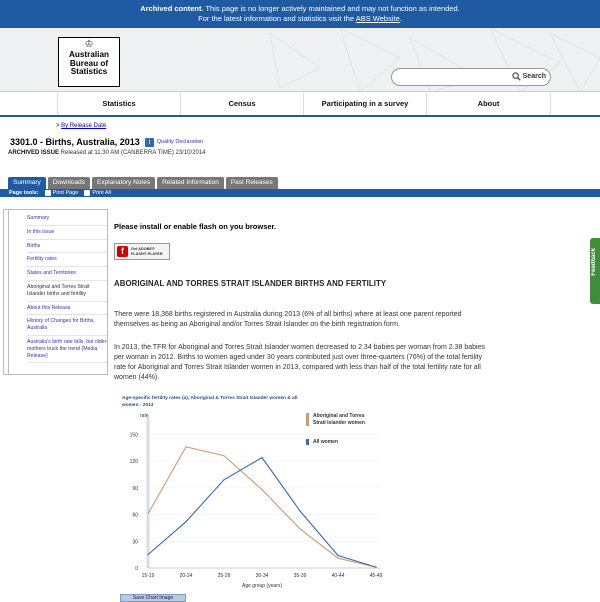  Describe the element at coordinates (516, 76) in the screenshot. I see `search-icon` at that location.